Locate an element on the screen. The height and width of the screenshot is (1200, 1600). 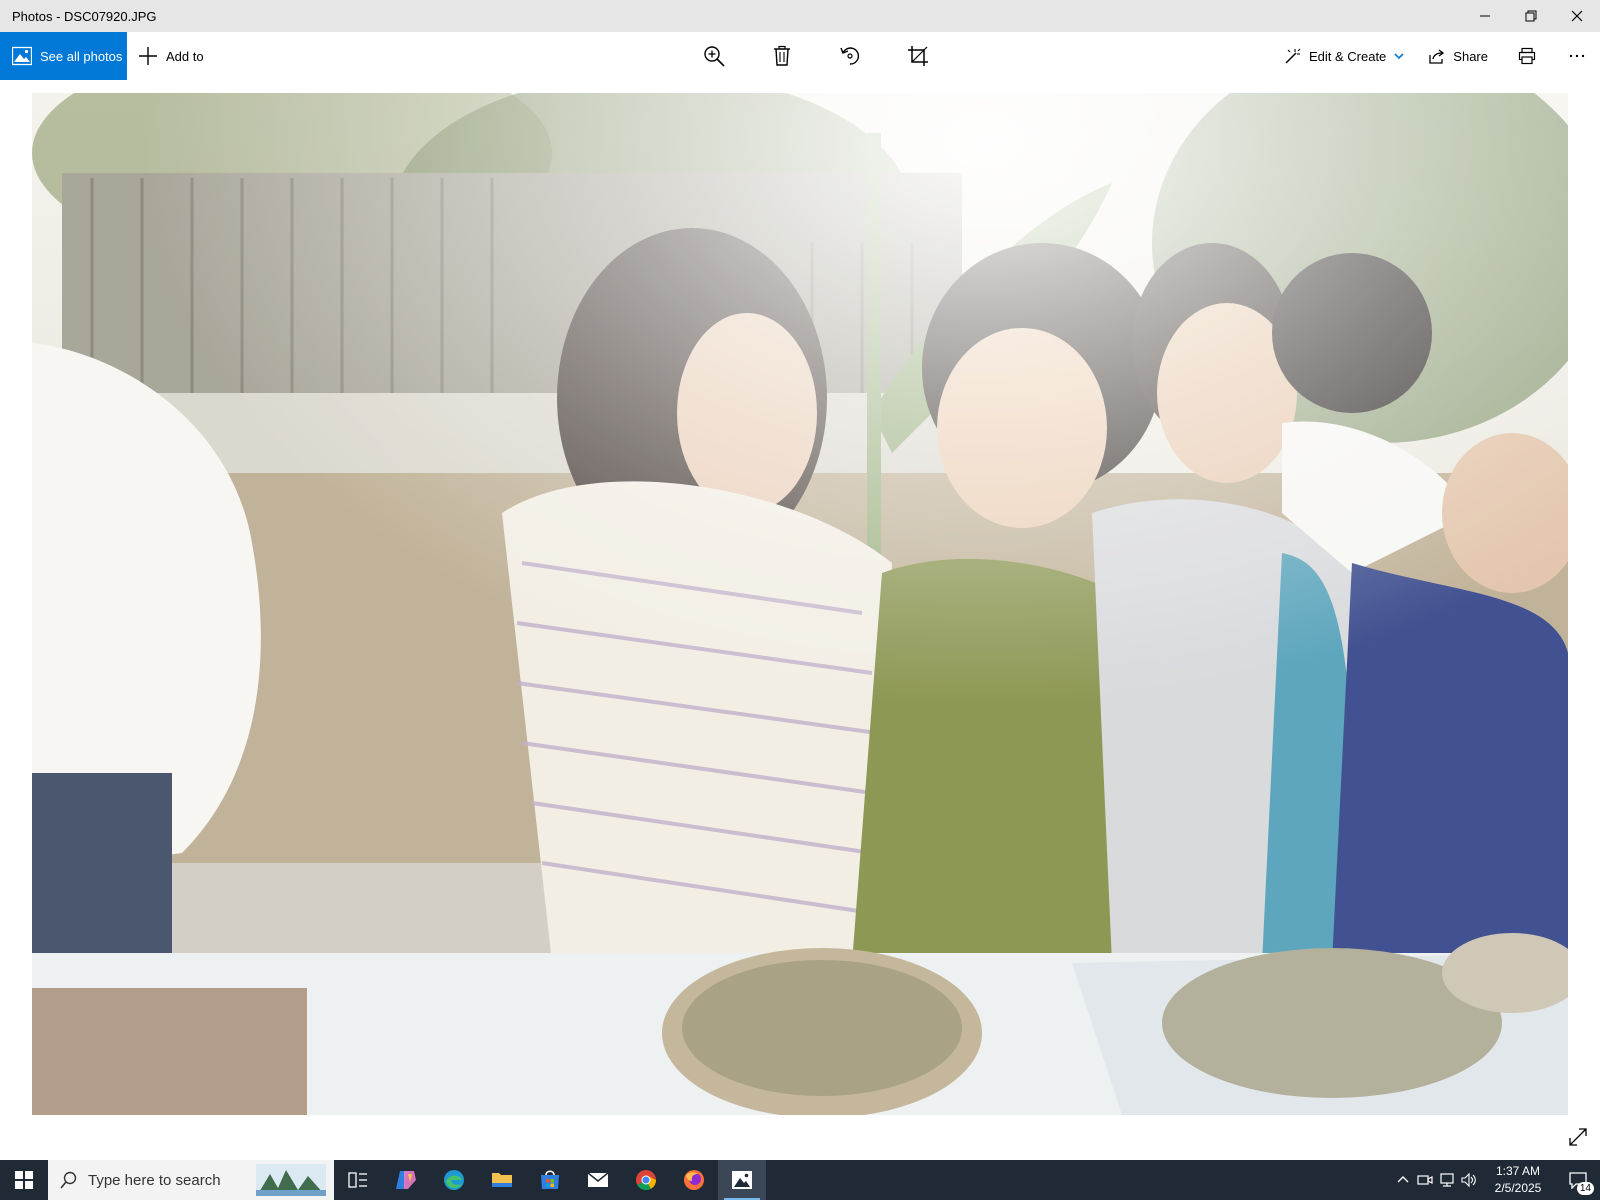
print-button is located at coordinates (1527, 56).